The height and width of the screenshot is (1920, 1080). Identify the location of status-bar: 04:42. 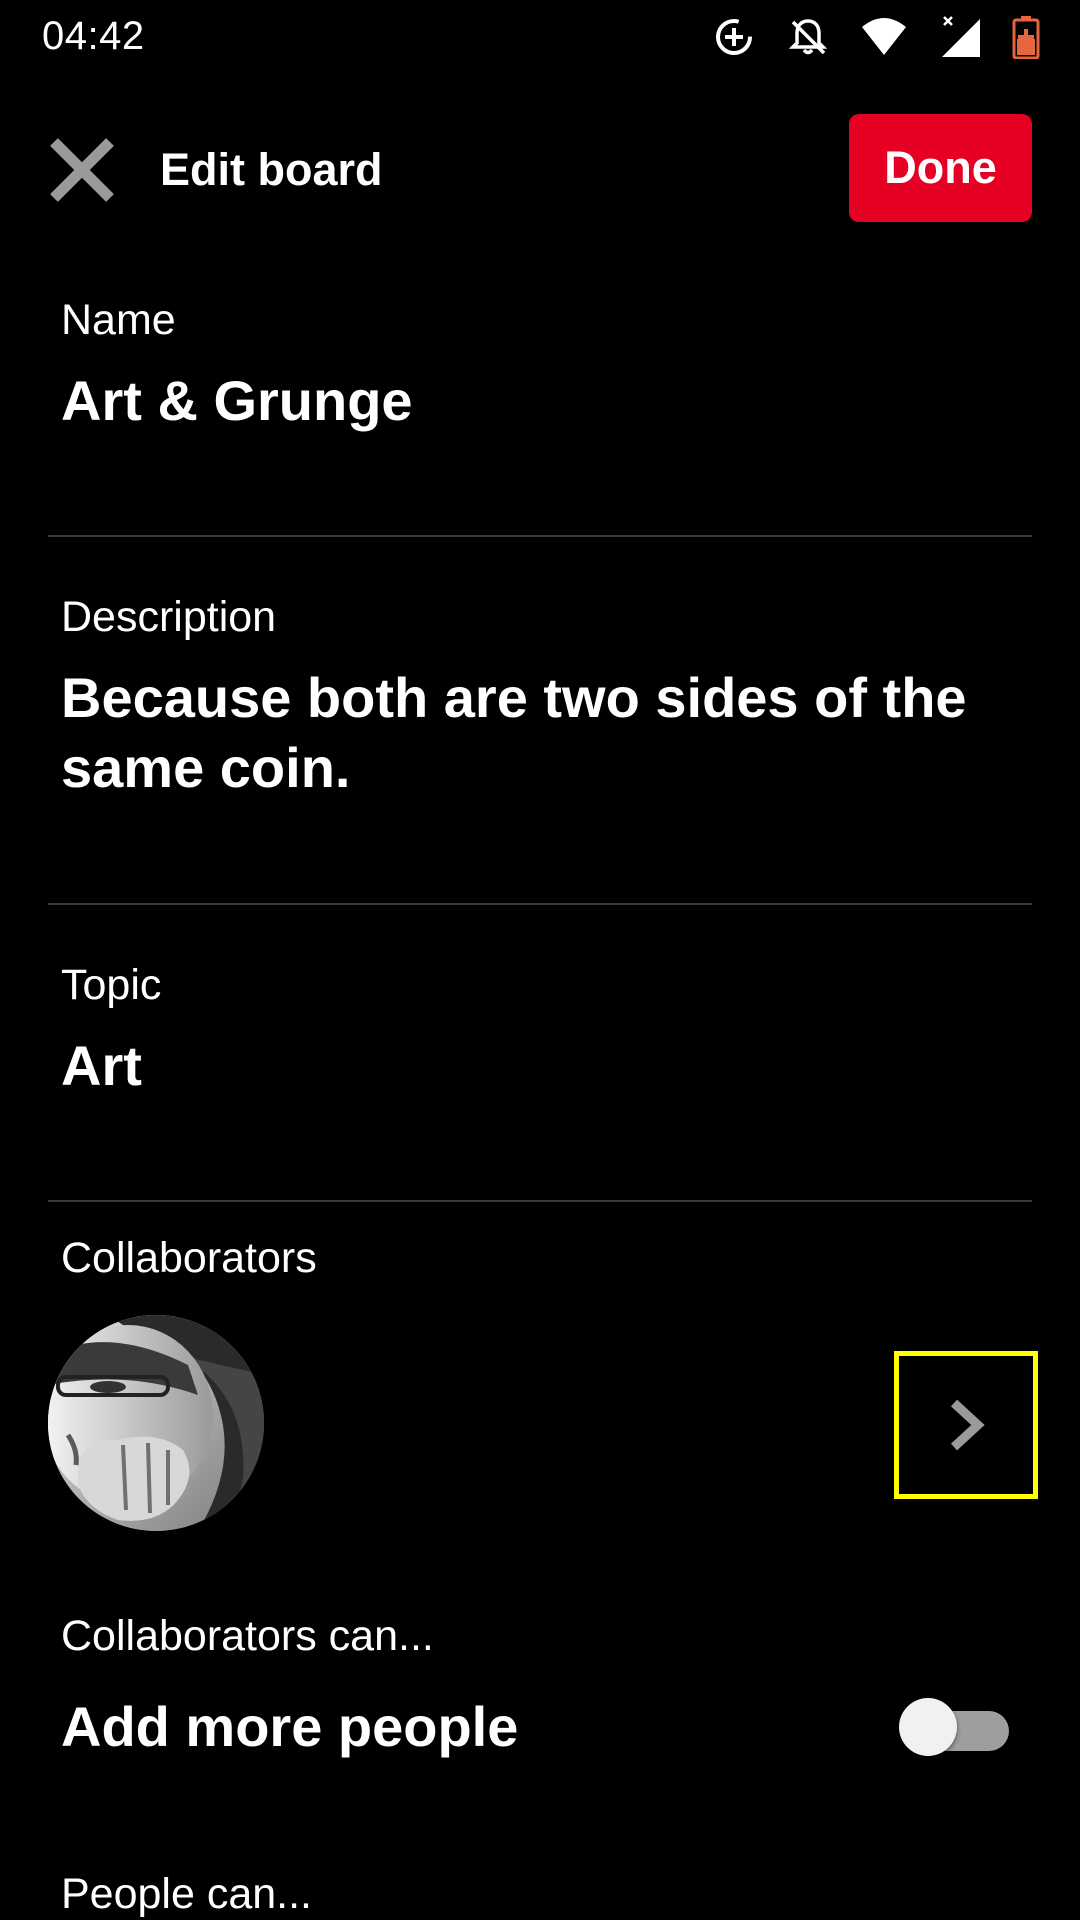
(540, 37).